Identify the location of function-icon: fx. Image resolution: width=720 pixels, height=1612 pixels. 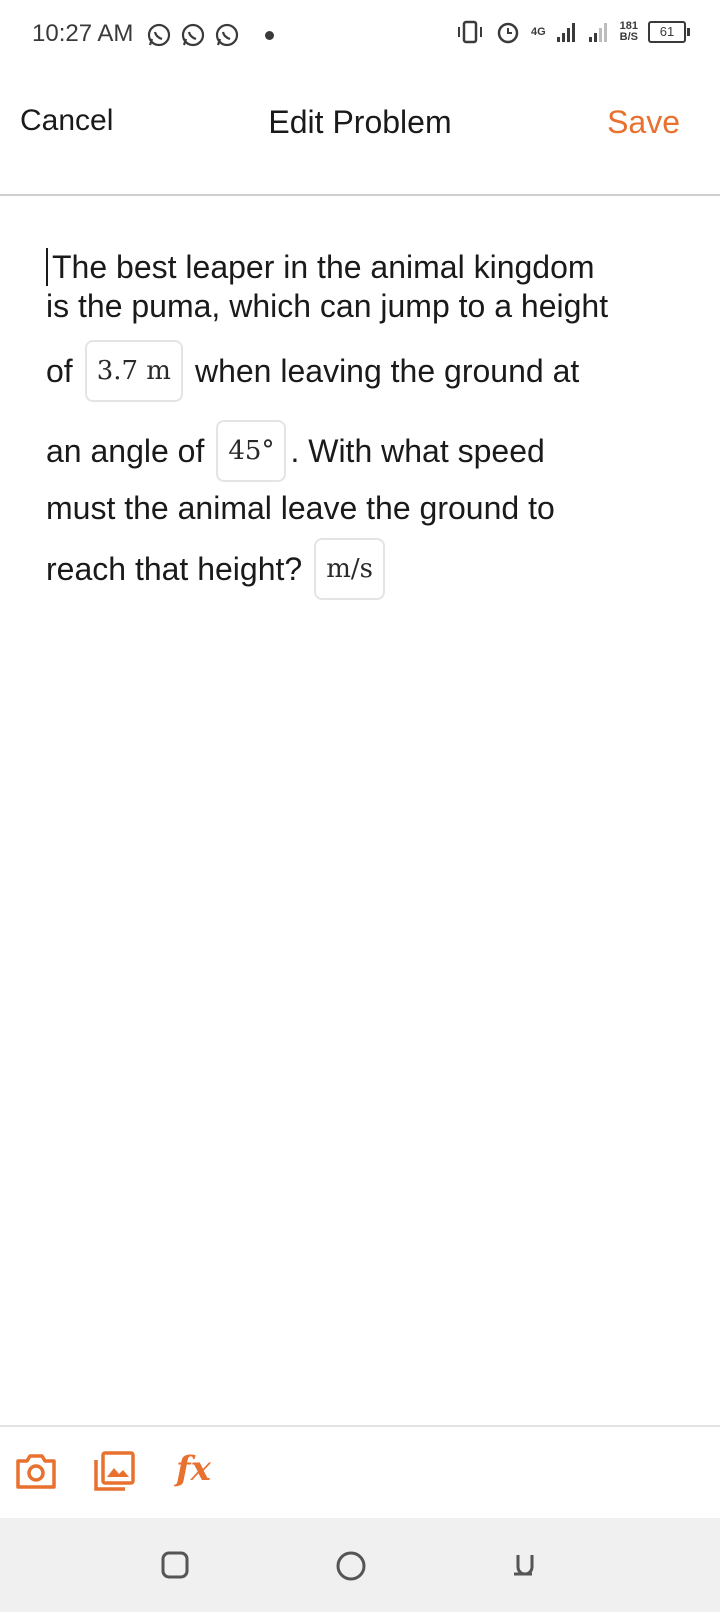
(193, 1469).